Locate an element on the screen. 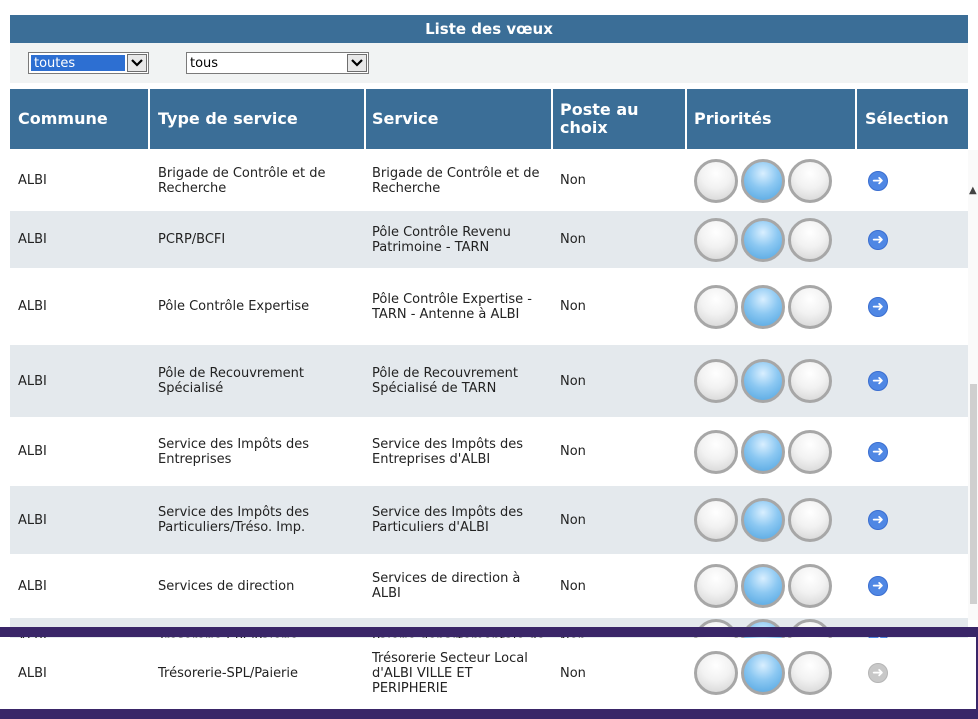 This screenshot has height=719, width=978. scrollbar-thumb is located at coordinates (973, 494).